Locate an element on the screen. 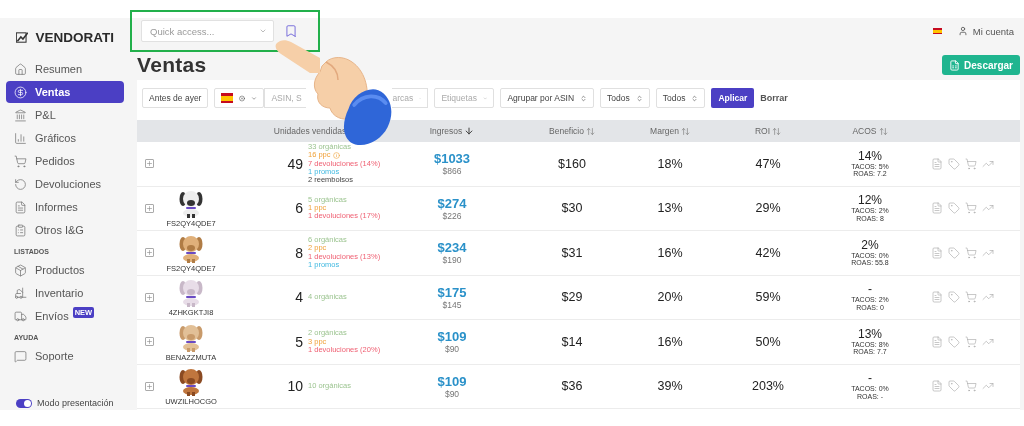 This screenshot has height=426, width=1024. sidebar-item: Informes is located at coordinates (65, 207).